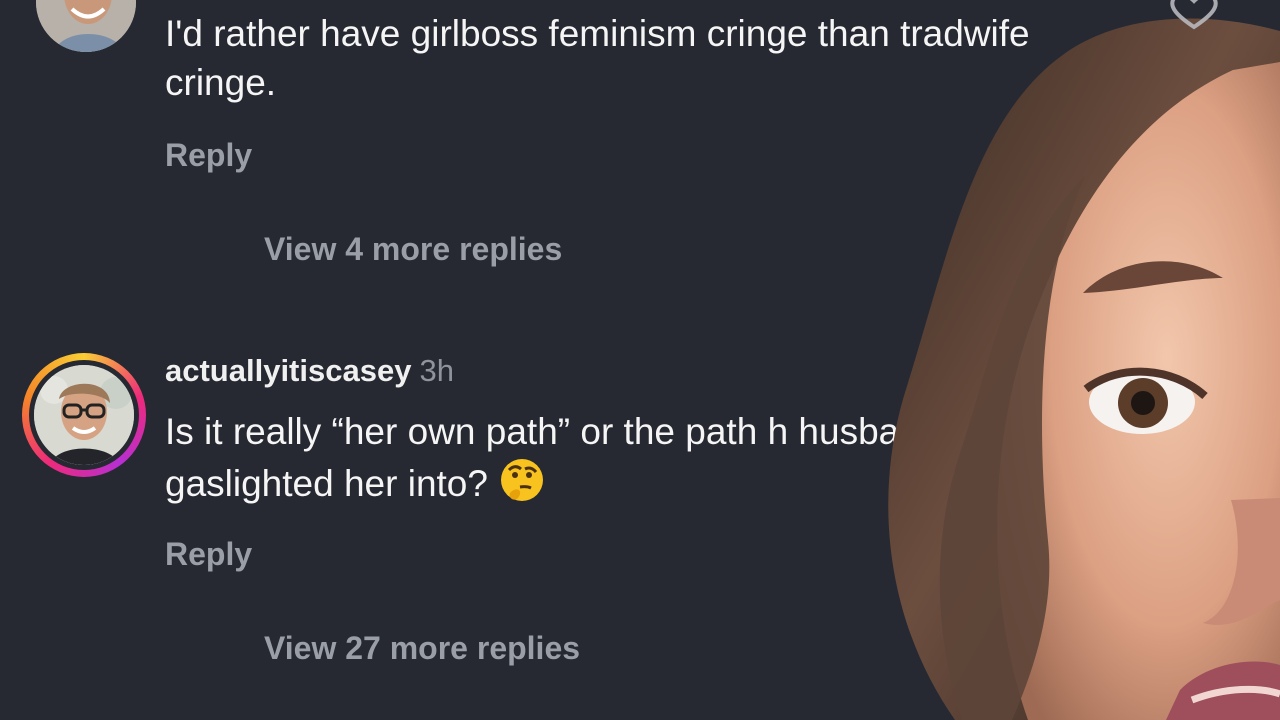 Image resolution: width=1280 pixels, height=720 pixels. What do you see at coordinates (1194, 15) in the screenshot?
I see `heart-icon` at bounding box center [1194, 15].